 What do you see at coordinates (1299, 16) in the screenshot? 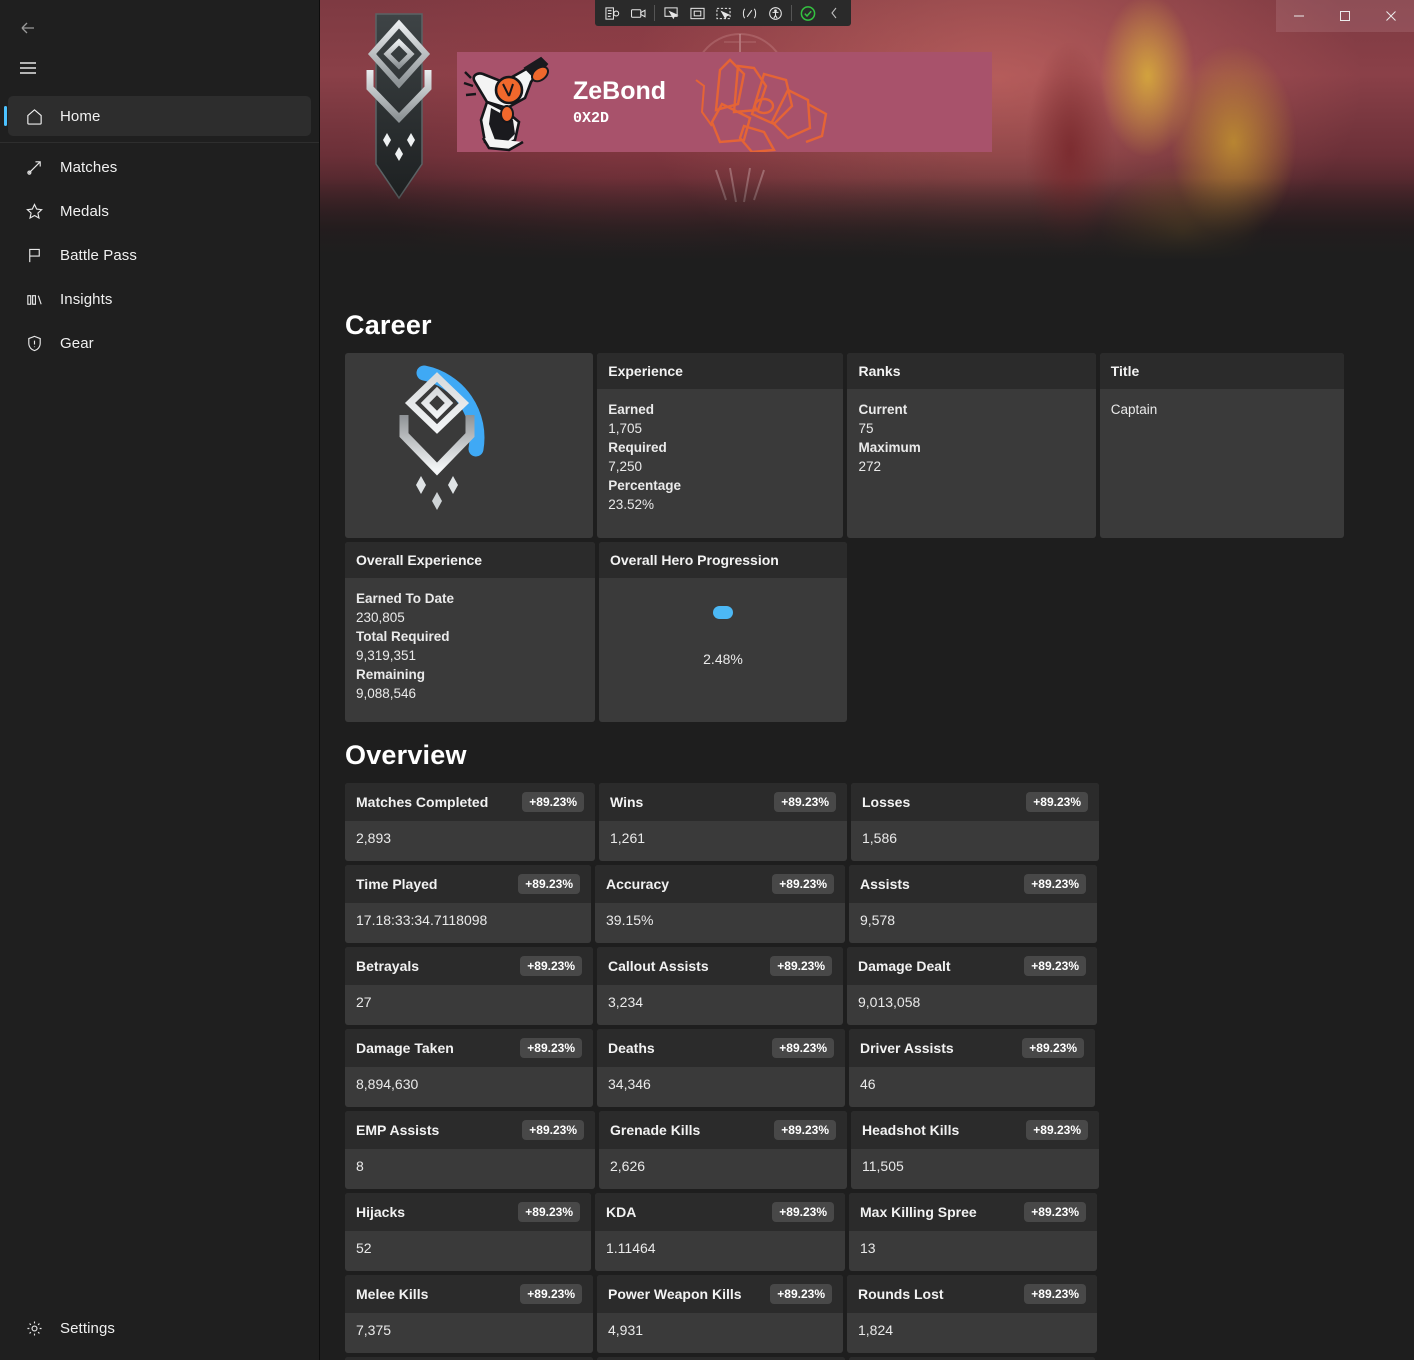
I see `minimize-button` at bounding box center [1299, 16].